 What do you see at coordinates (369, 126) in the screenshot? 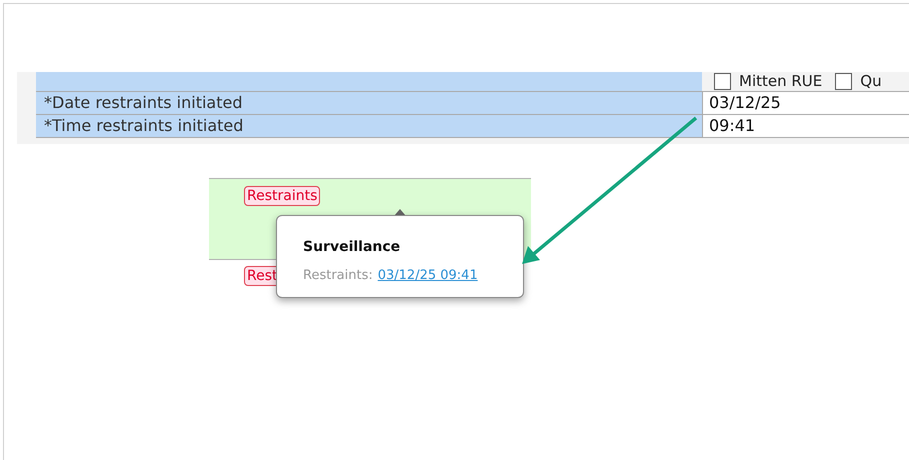
I see `label-cell: *Time restraints initiated` at bounding box center [369, 126].